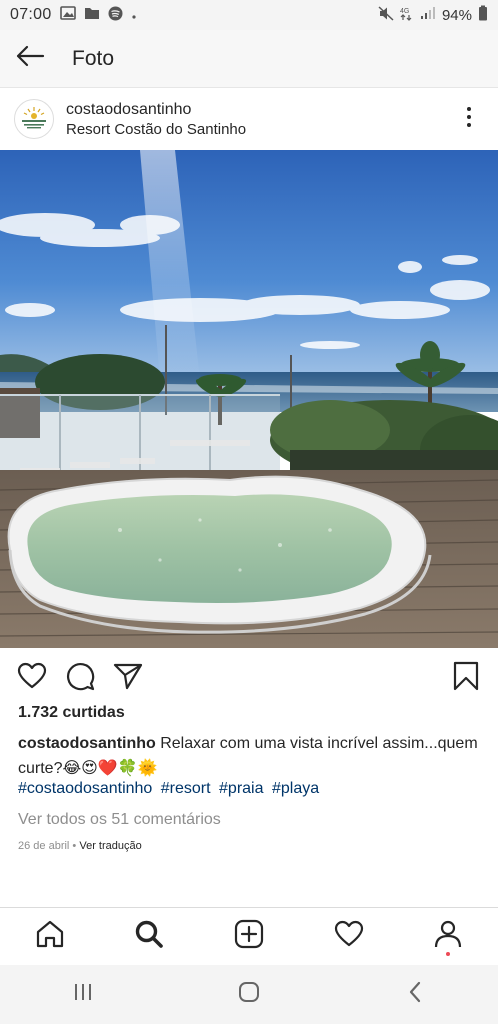 The width and height of the screenshot is (498, 1024). Describe the element at coordinates (67, 15) in the screenshot. I see `gallery-icon` at that location.